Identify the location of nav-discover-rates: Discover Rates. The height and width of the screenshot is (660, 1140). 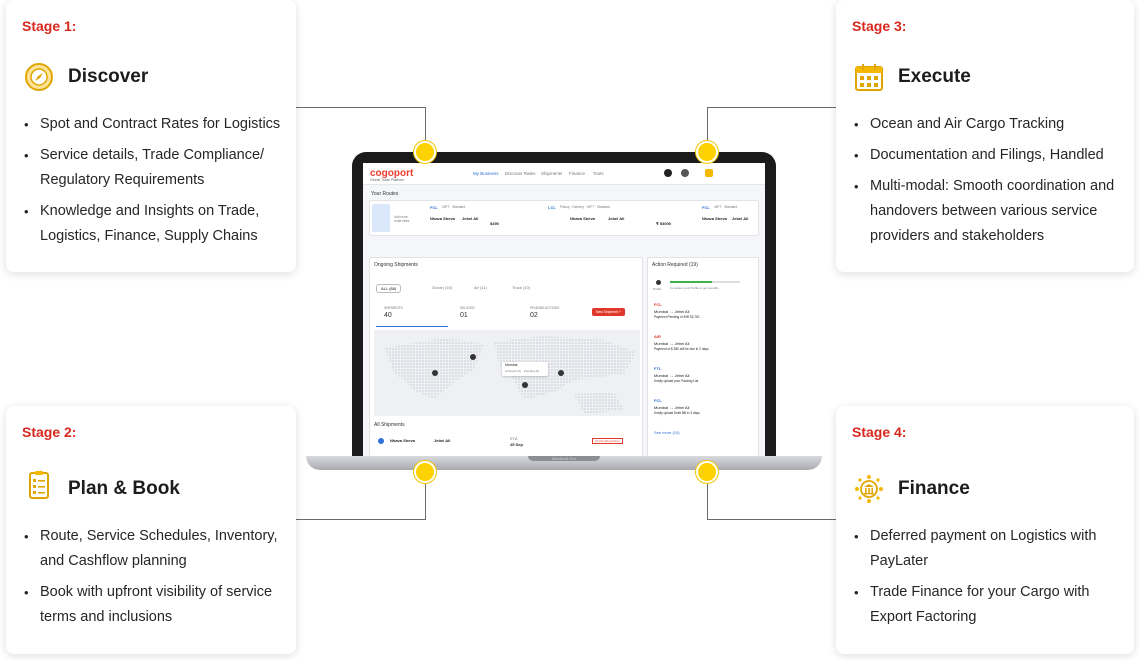
(520, 173).